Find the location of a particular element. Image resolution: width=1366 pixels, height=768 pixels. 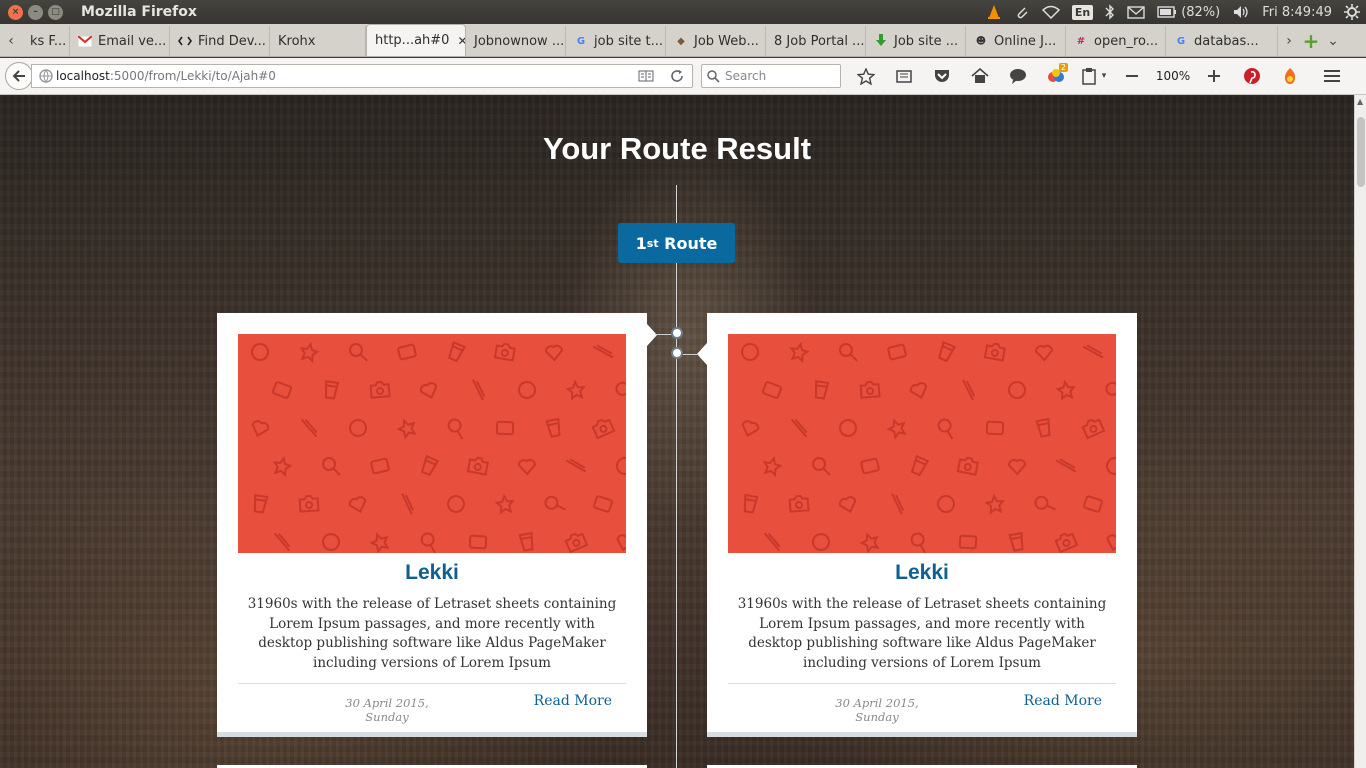

bluetooth-icon is located at coordinates (1110, 12).